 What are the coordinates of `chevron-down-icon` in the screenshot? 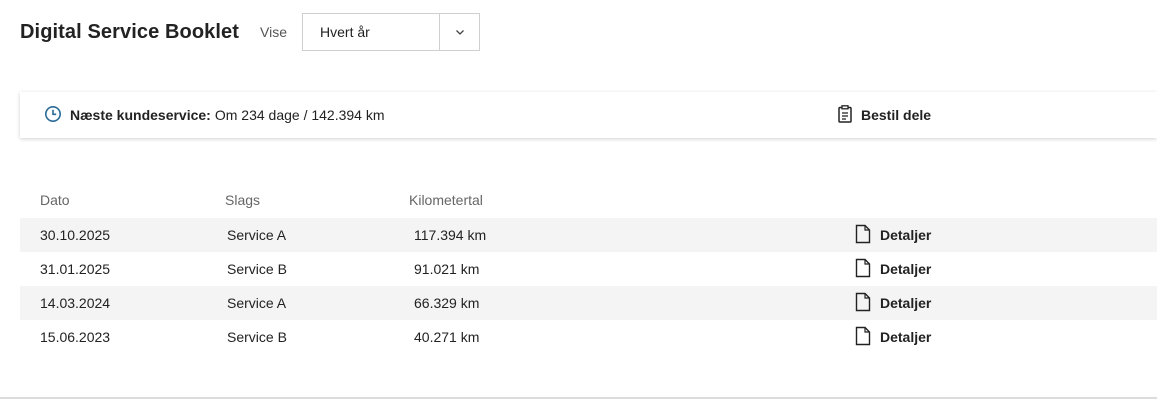 It's located at (459, 32).